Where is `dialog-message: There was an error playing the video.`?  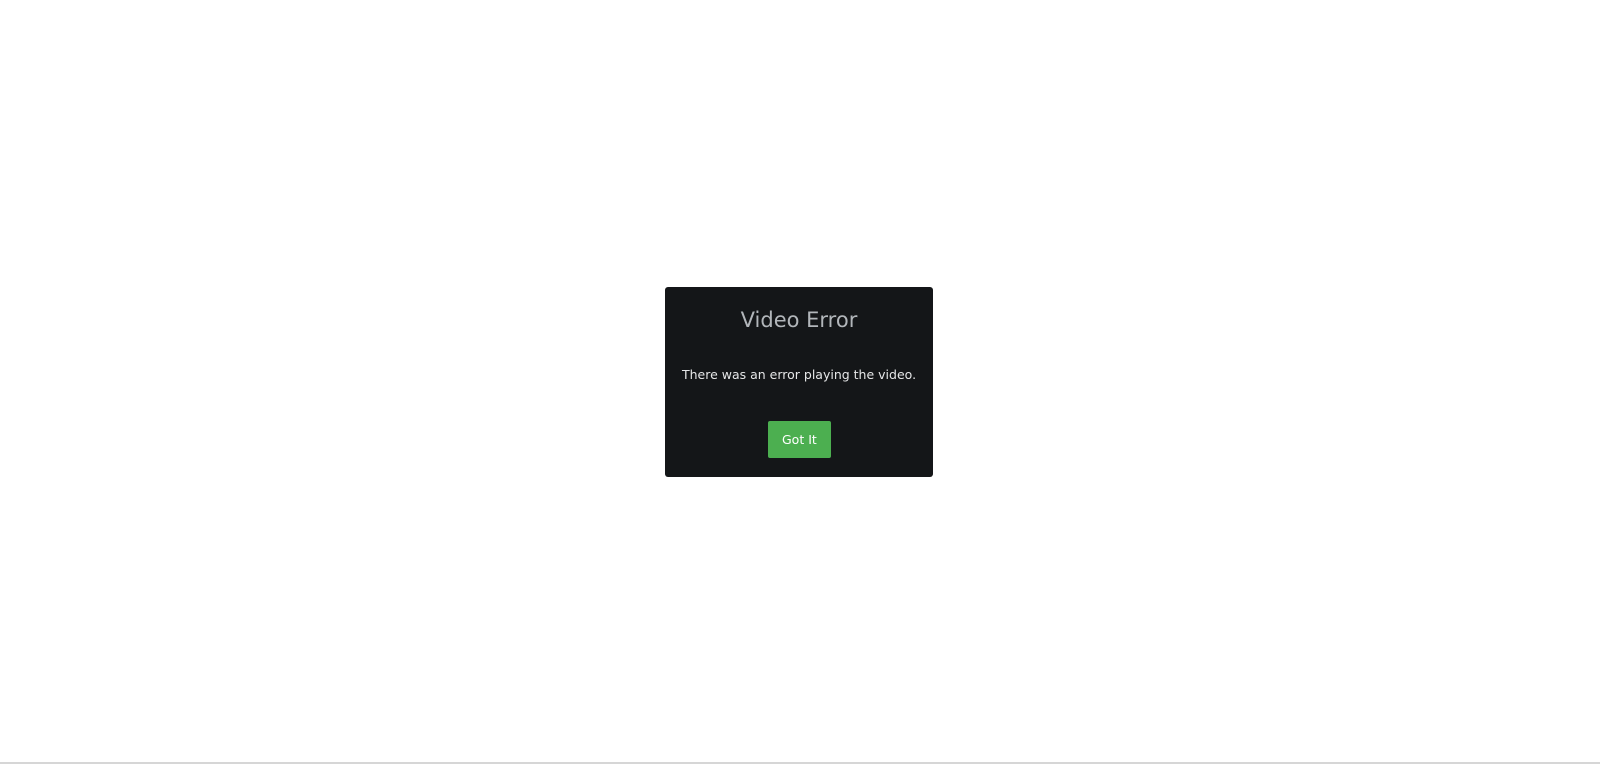 dialog-message: There was an error playing the video. is located at coordinates (799, 374).